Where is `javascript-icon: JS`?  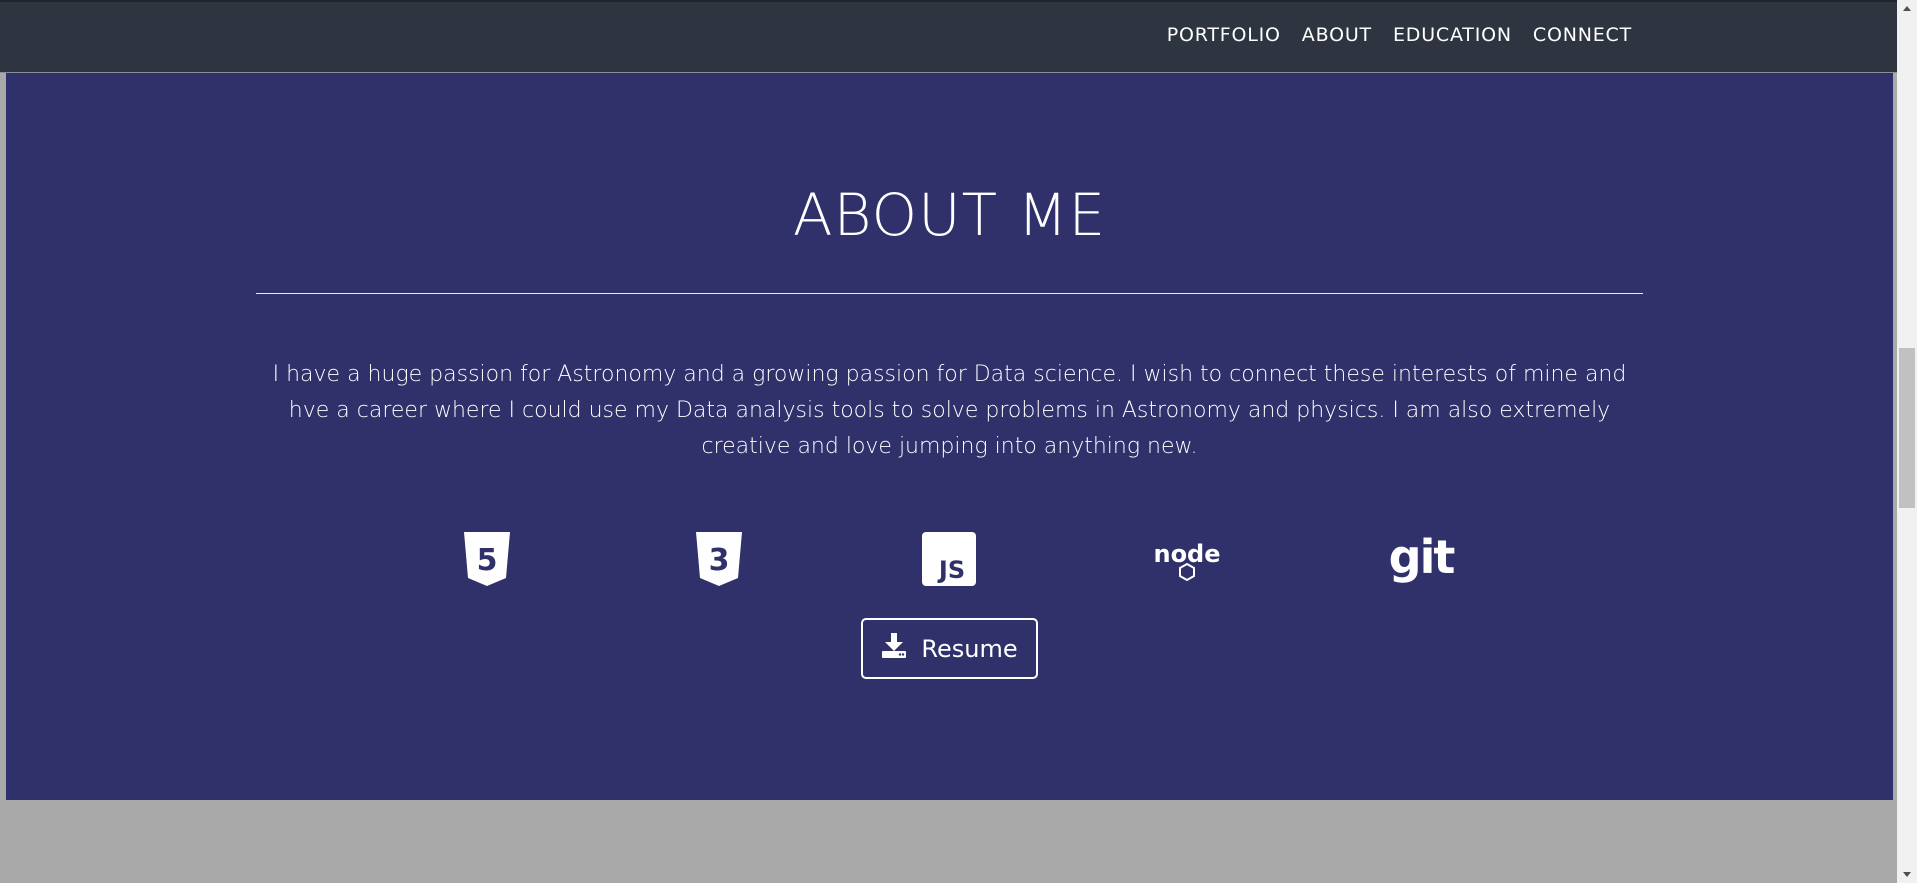 javascript-icon: JS is located at coordinates (949, 559).